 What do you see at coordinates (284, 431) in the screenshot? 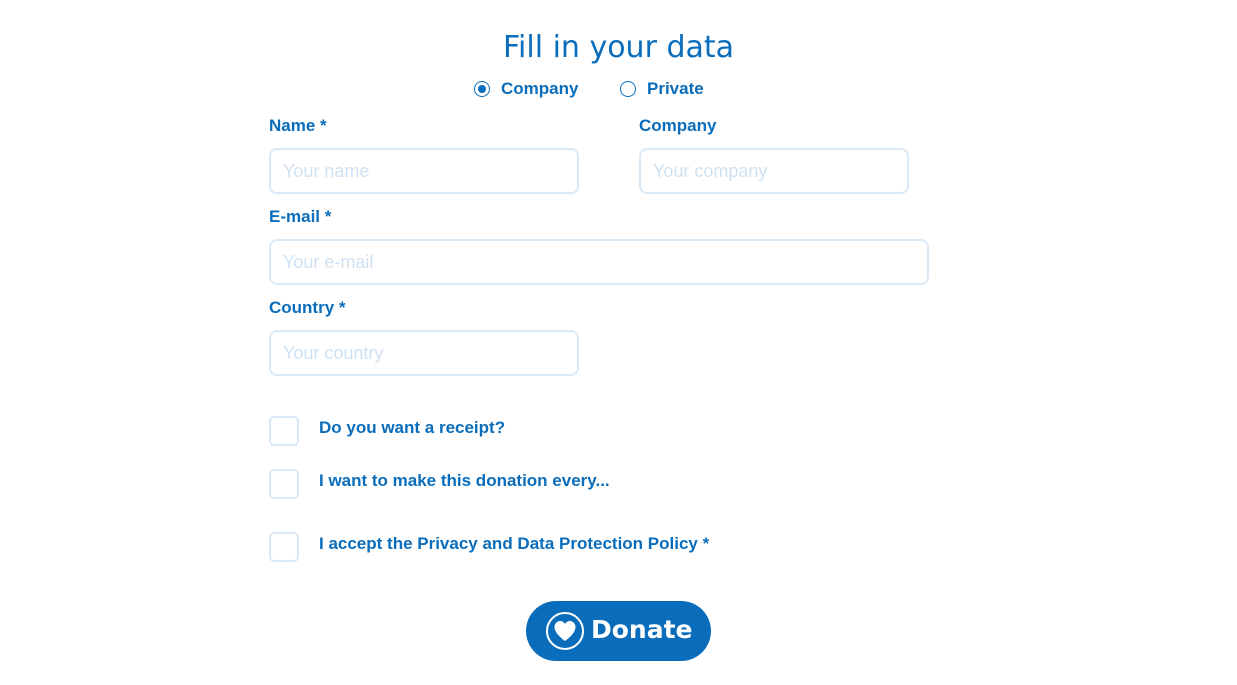
I see `receipt-checkbox` at bounding box center [284, 431].